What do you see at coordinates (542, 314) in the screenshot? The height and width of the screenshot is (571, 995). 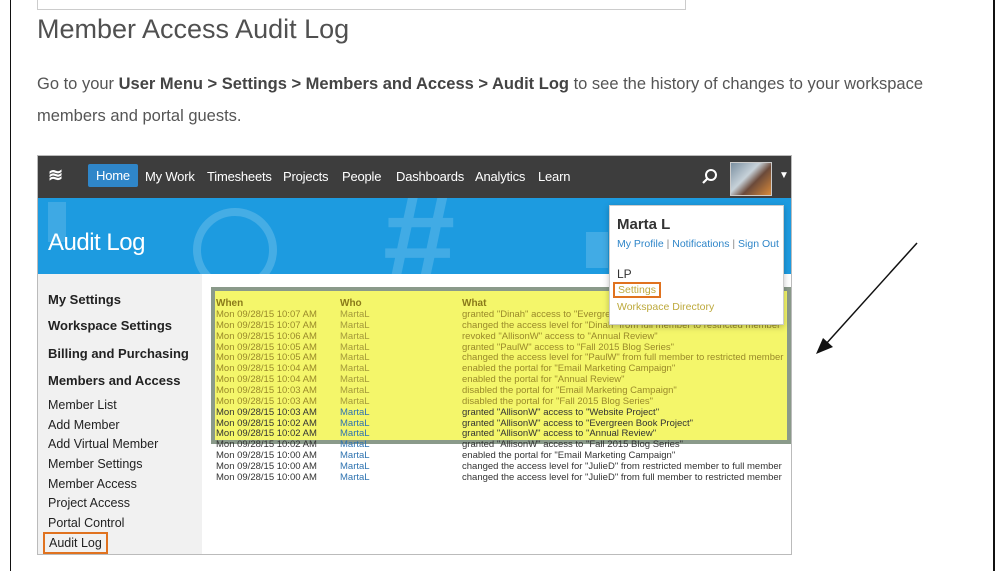 I see `cell-what: granted "Dinah" access to "Evergreen` at bounding box center [542, 314].